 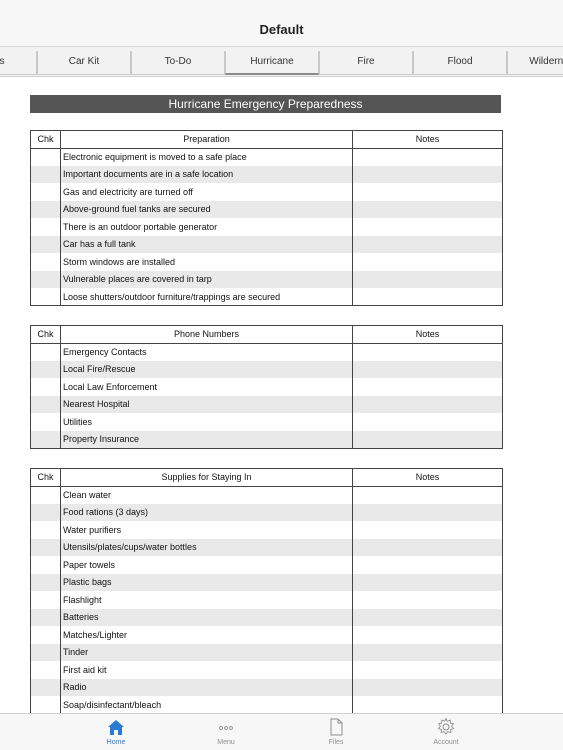 I want to click on table-row: Storm windows are installed, so click(x=266, y=262).